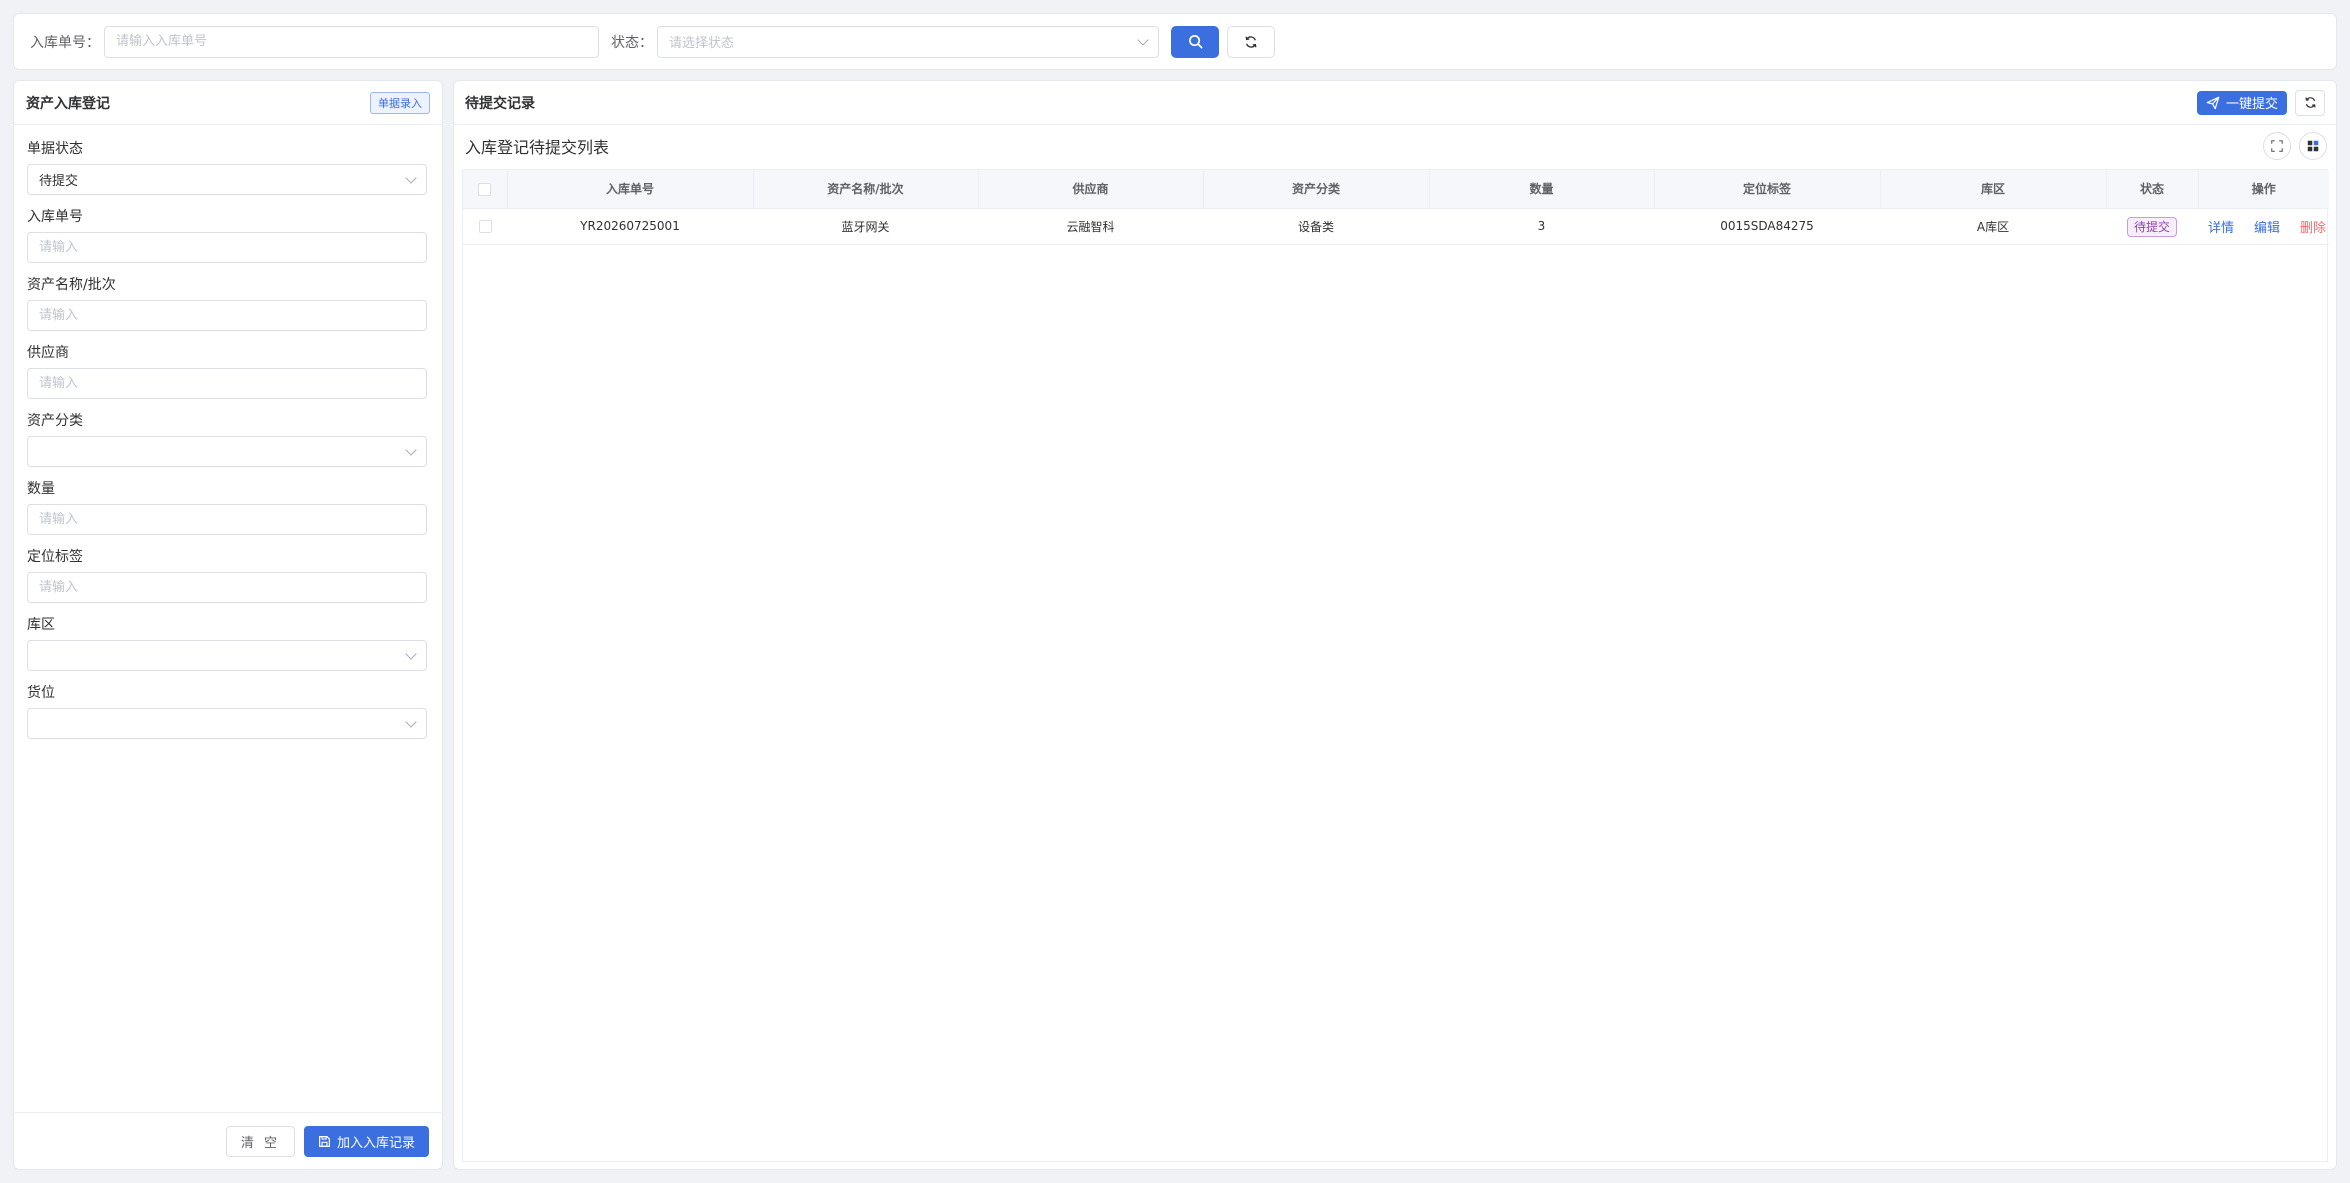  I want to click on quantity-label: 数量, so click(41, 489).